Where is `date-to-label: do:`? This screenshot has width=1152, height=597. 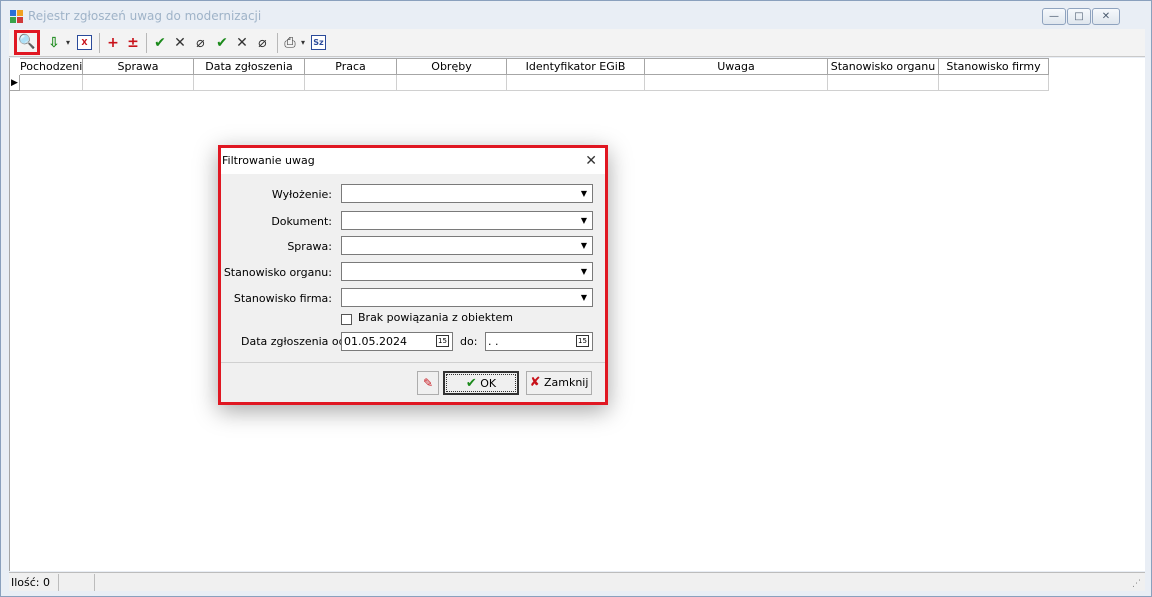
date-to-label: do: is located at coordinates (469, 341).